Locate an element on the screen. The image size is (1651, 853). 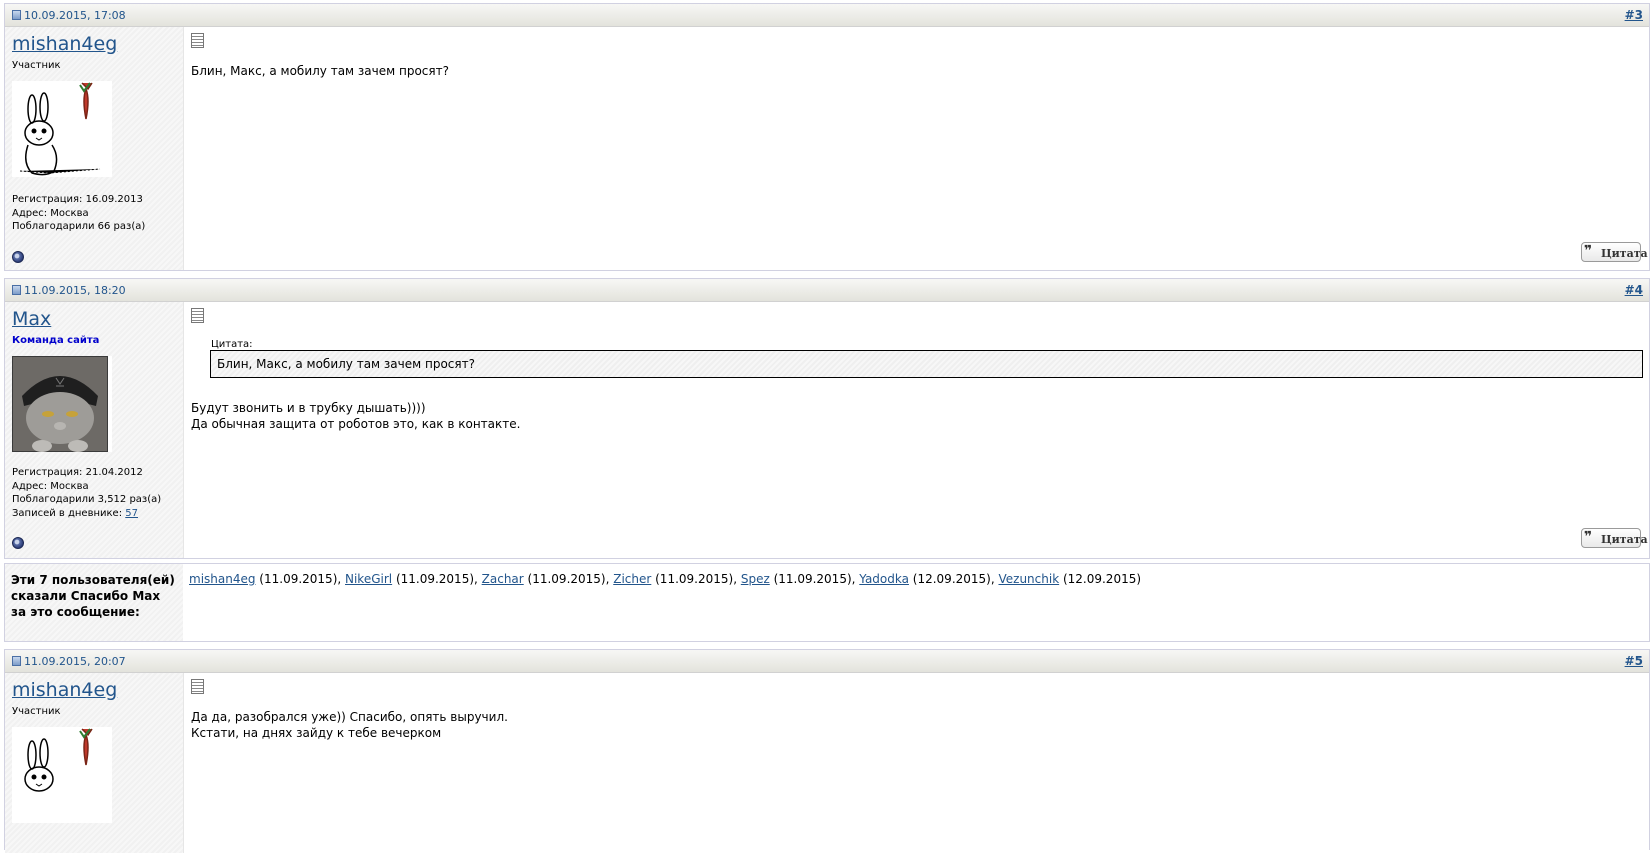
quote-box: Блин, Макс, а мобилу там зачем просят? is located at coordinates (926, 364).